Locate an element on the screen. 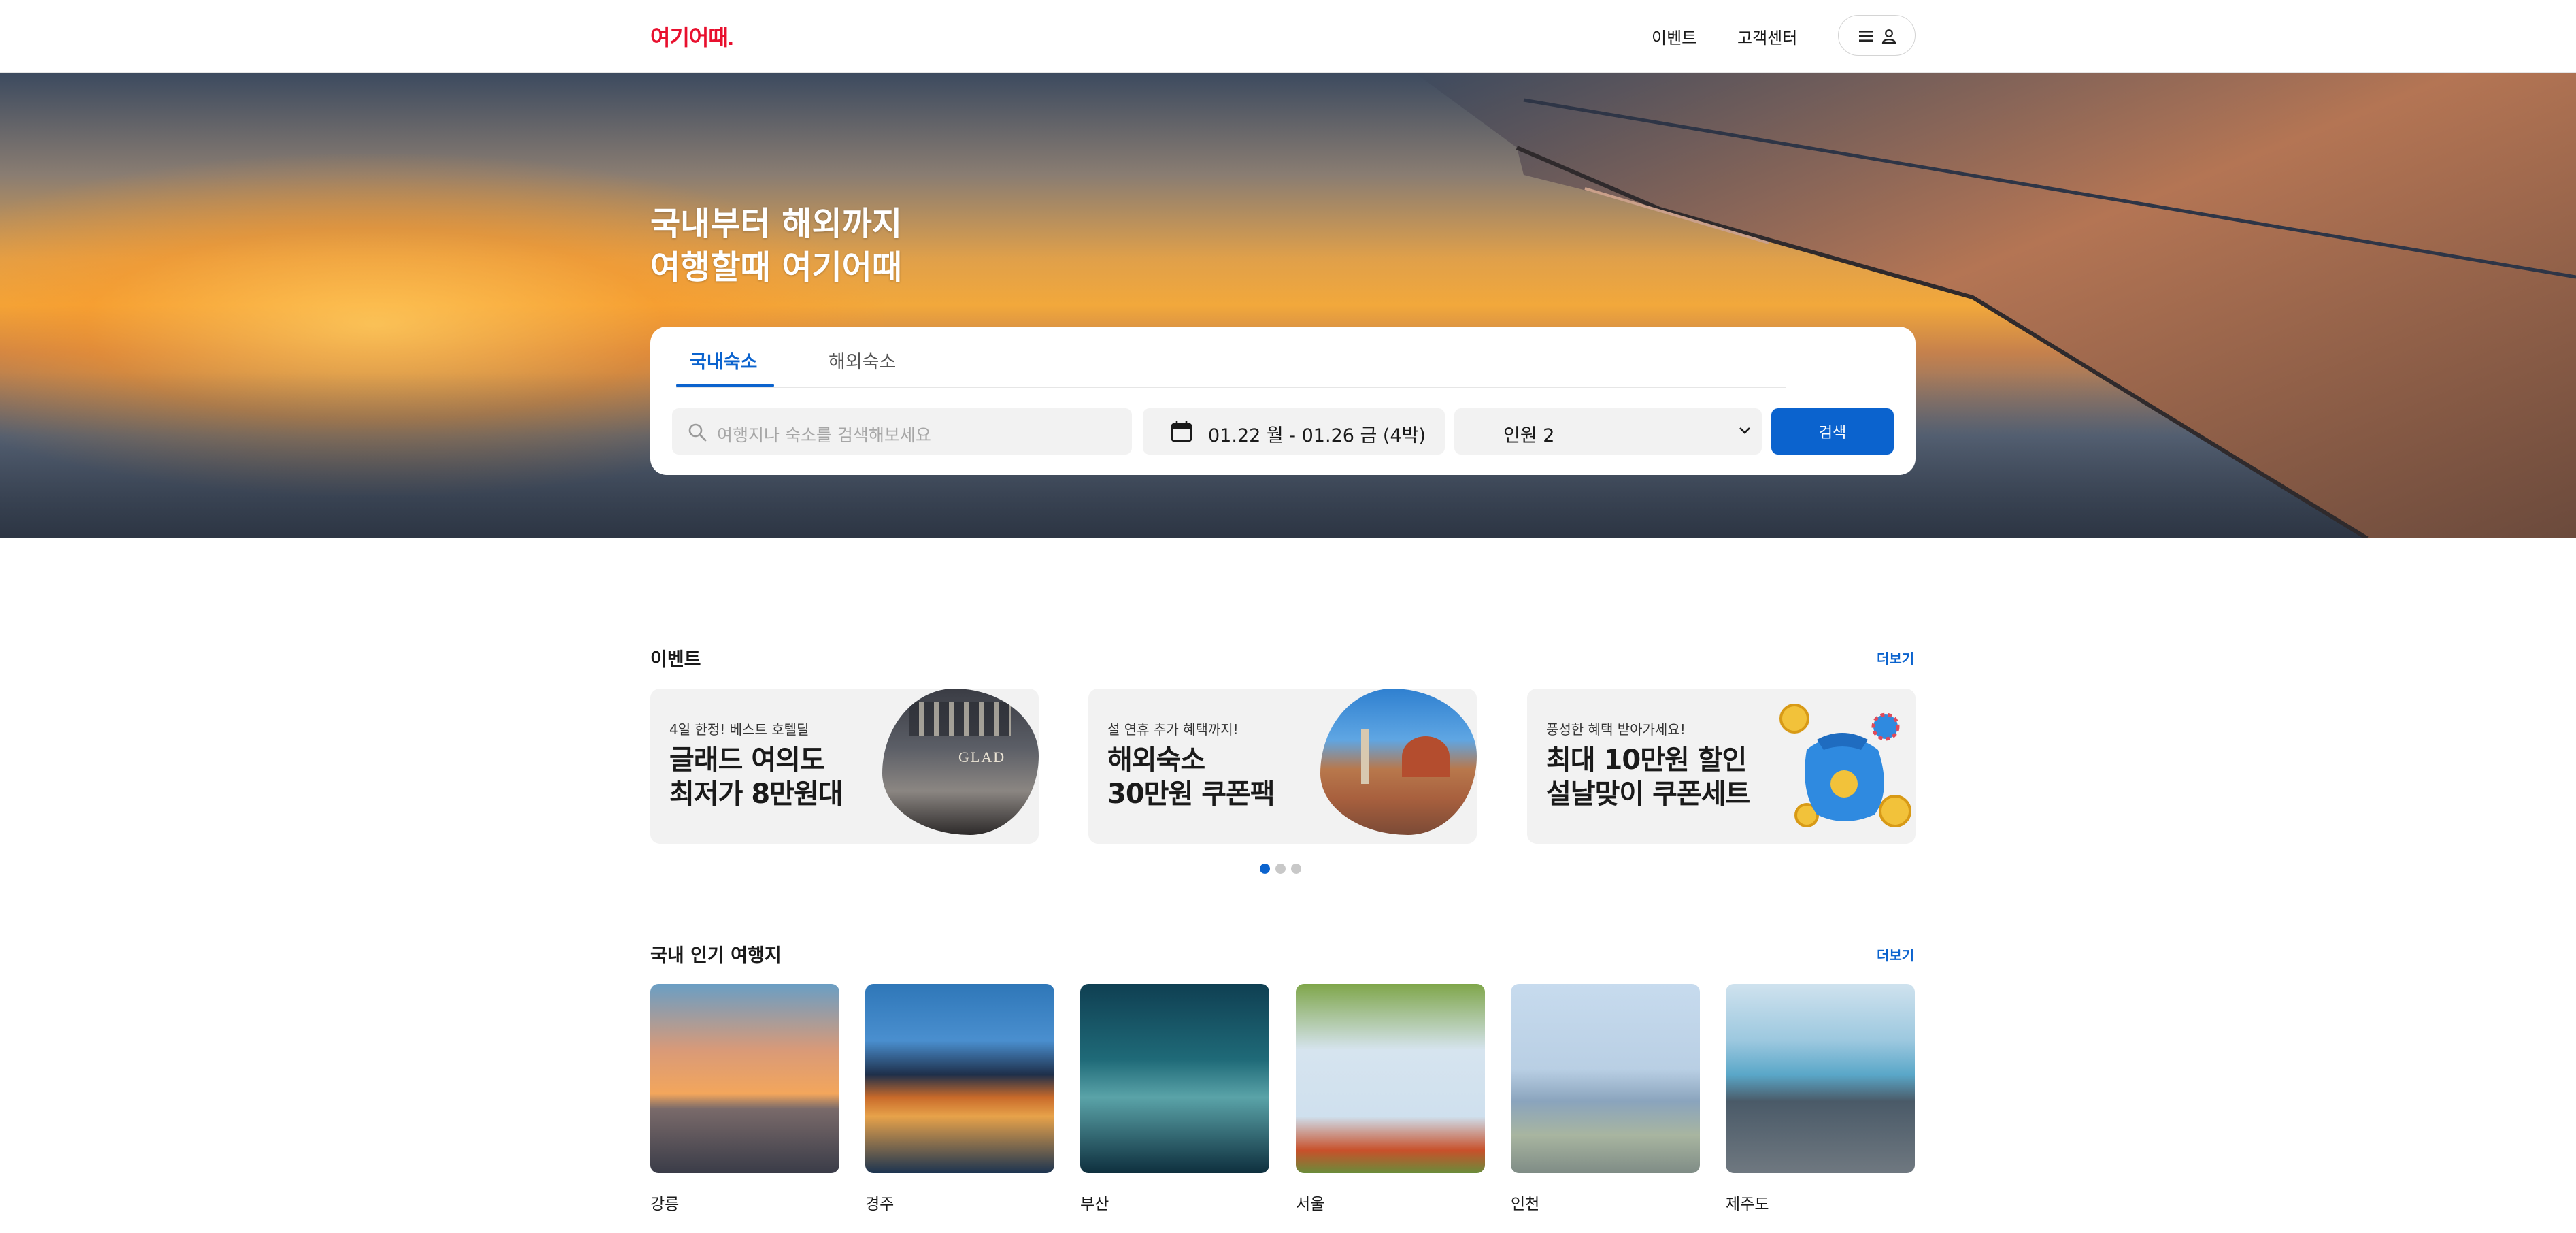  event-card-headline-line2: 30만원 쿠폰팩 is located at coordinates (1191, 794).